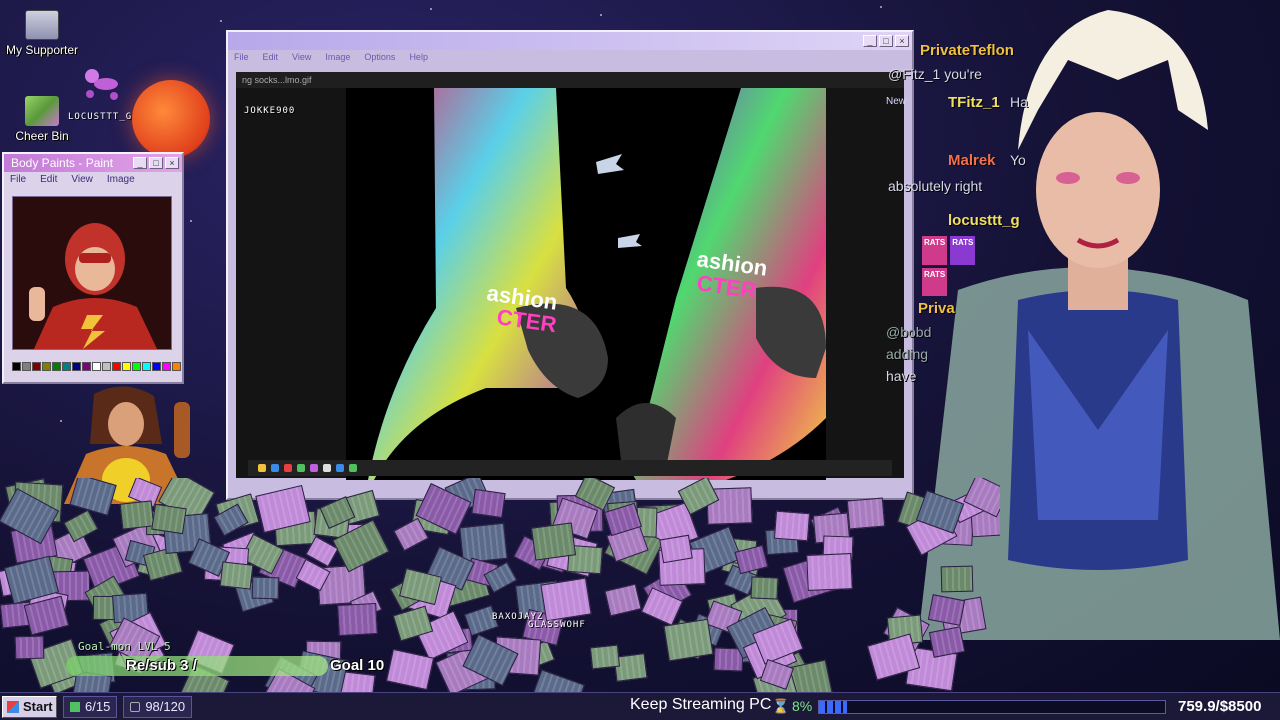 The image size is (1280, 720). Describe the element at coordinates (909, 332) in the screenshot. I see `chat-message: @bobd` at that location.